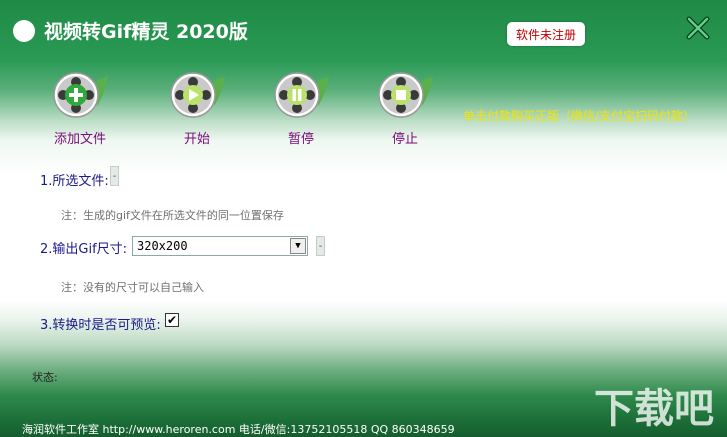  I want to click on stop-label: 停止, so click(404, 139).